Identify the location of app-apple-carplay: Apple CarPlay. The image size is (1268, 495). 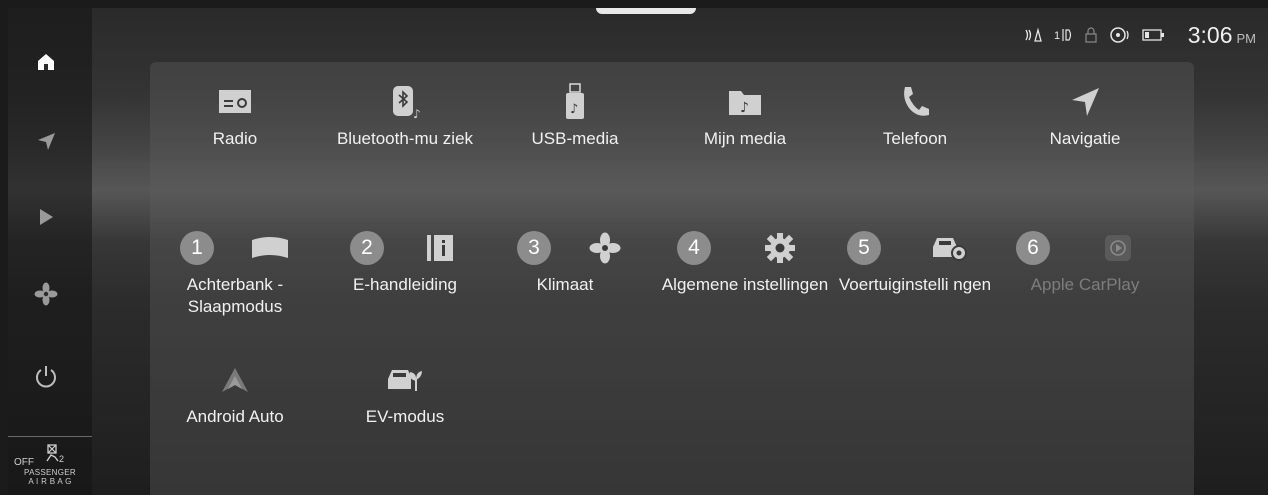
(1085, 262).